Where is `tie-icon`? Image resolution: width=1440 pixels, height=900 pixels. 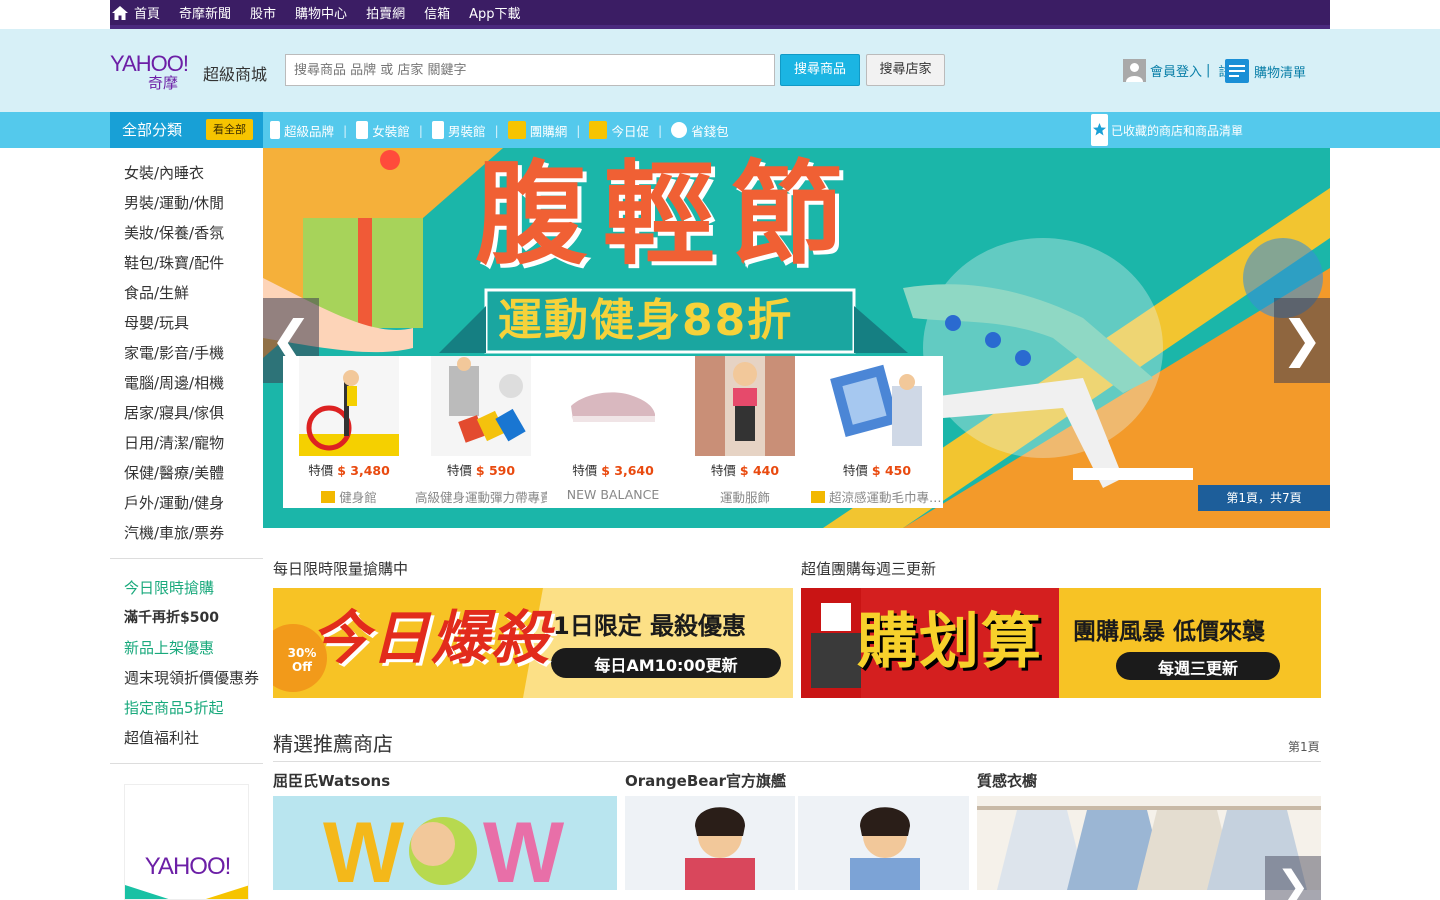 tie-icon is located at coordinates (437, 130).